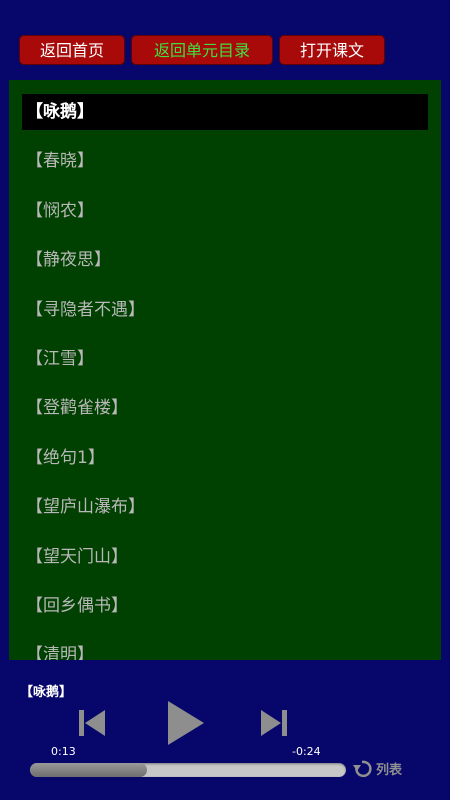 The height and width of the screenshot is (800, 450). I want to click on lesson-item: 【登鹳雀楼】, so click(225, 408).